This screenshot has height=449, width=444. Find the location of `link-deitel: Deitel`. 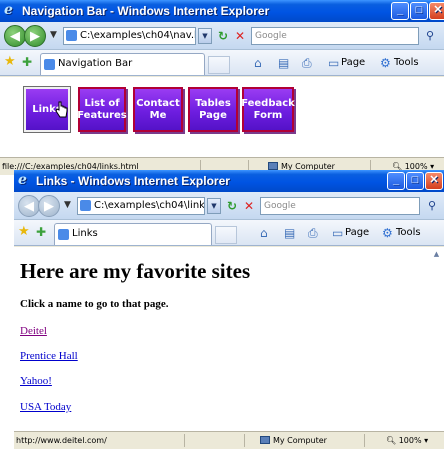

link-deitel: Deitel is located at coordinates (33, 331).